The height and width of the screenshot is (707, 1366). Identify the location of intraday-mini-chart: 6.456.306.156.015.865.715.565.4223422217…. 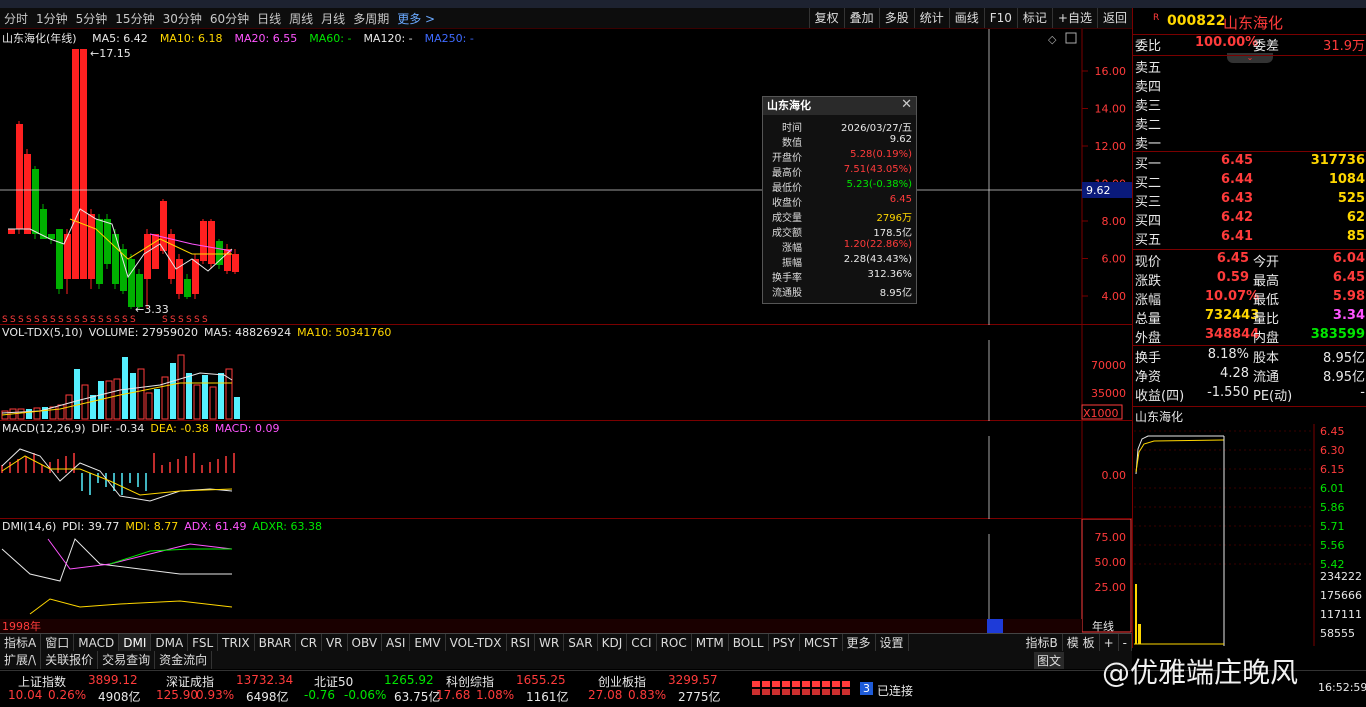
(1250, 535).